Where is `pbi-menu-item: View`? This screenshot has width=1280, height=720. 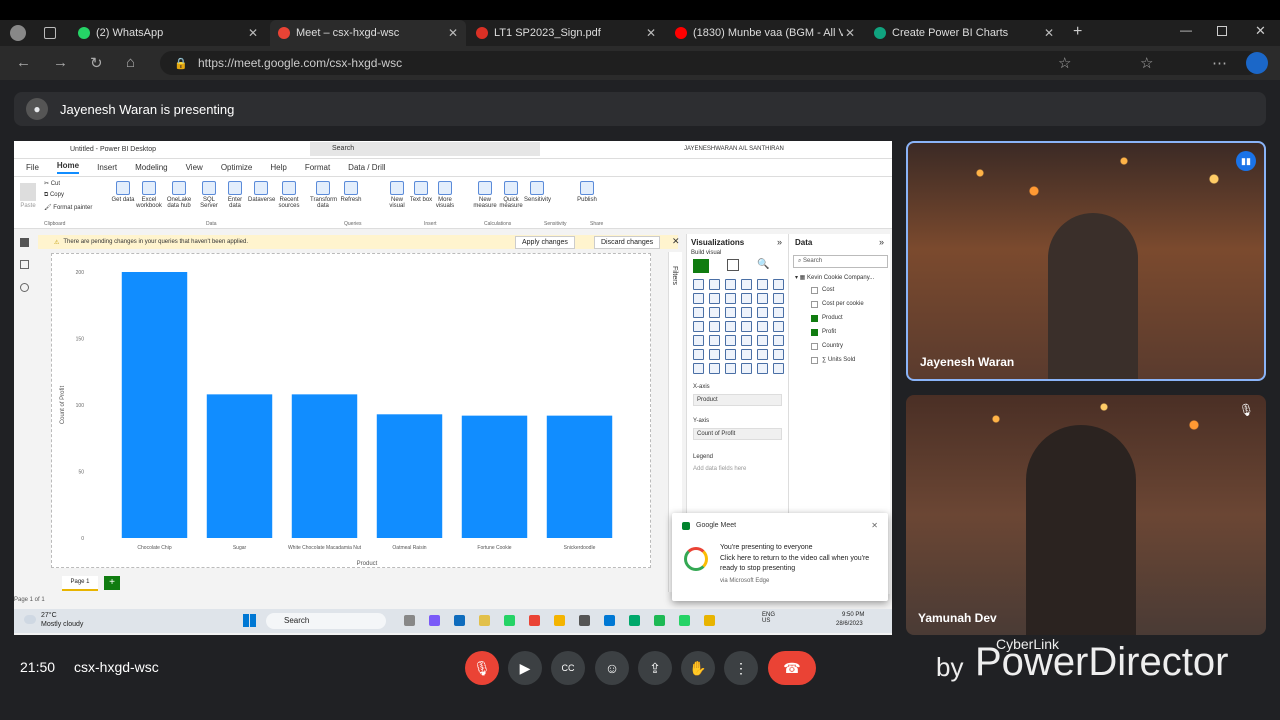 pbi-menu-item: View is located at coordinates (194, 167).